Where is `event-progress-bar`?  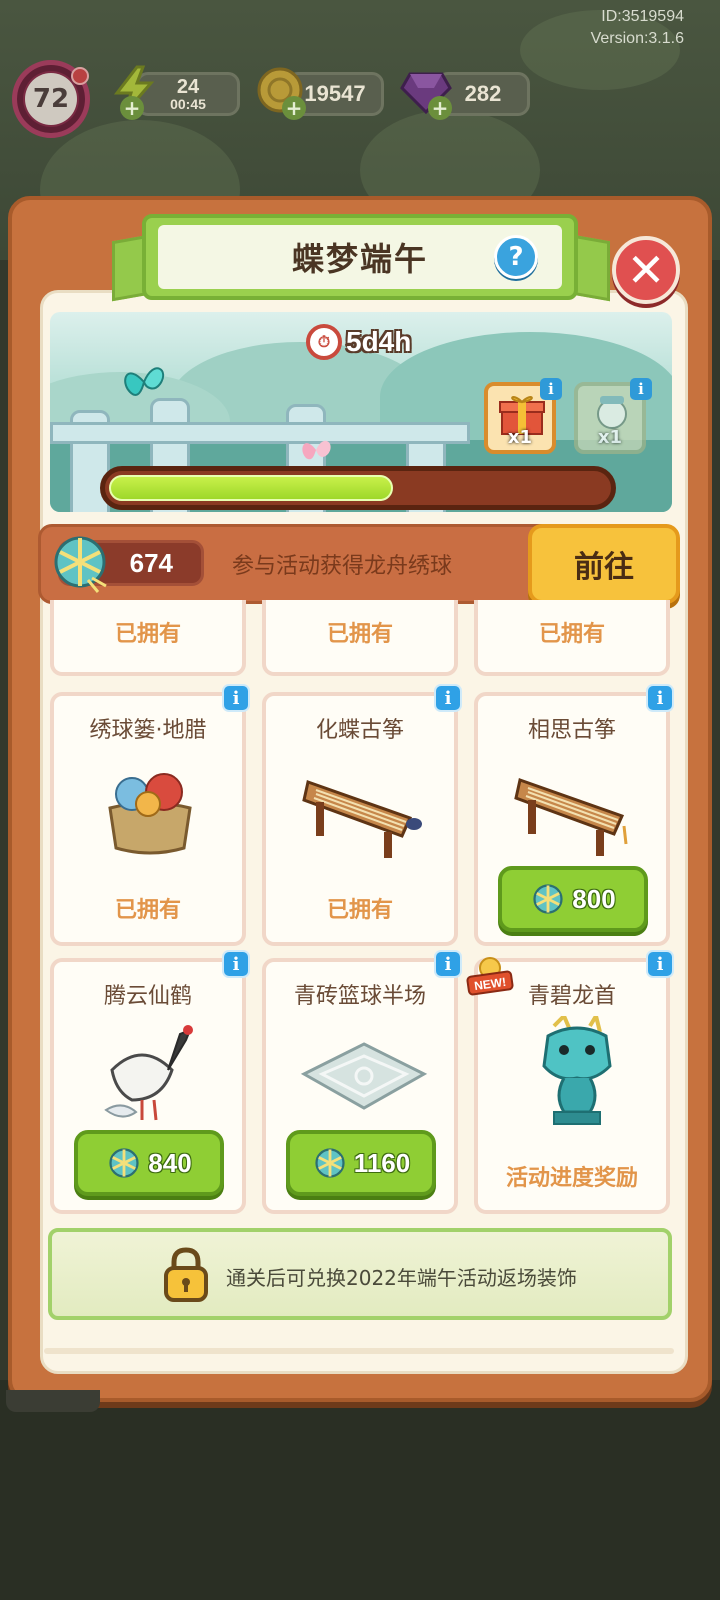
event-progress-bar is located at coordinates (358, 488).